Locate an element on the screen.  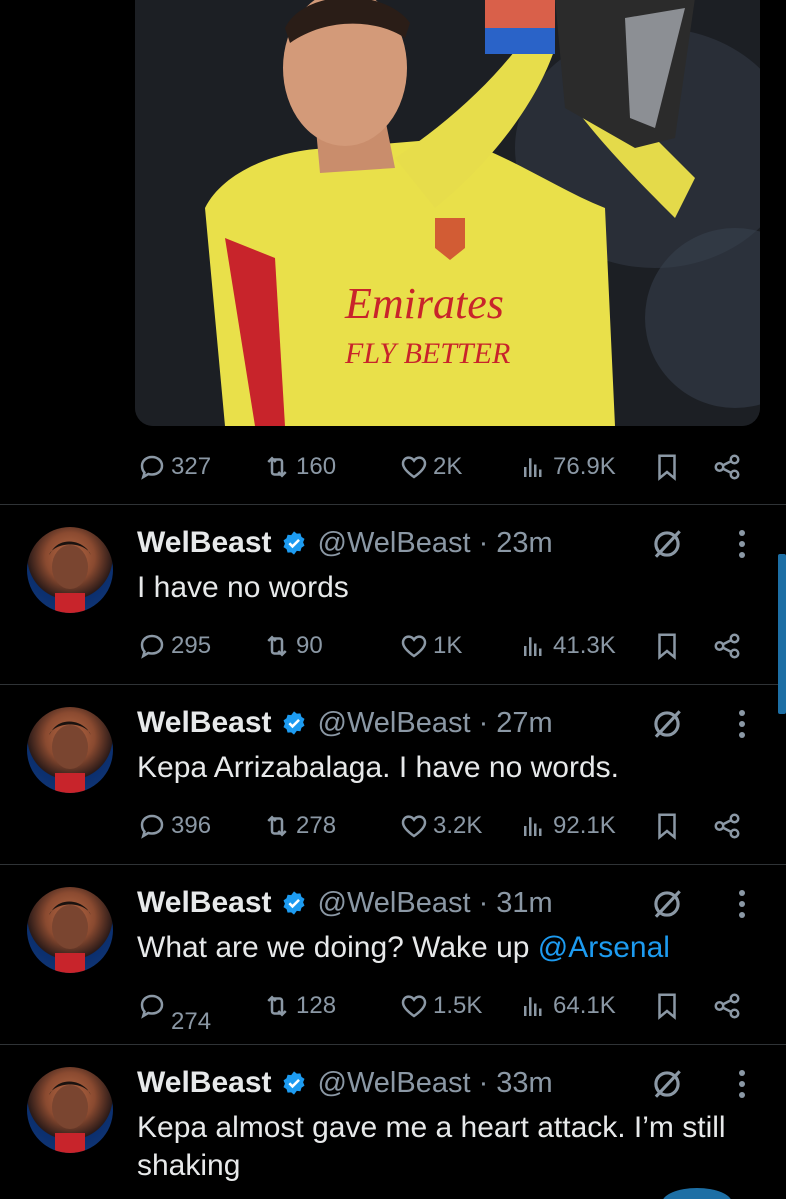
views-button: 64.1K is located at coordinates (567, 1006).